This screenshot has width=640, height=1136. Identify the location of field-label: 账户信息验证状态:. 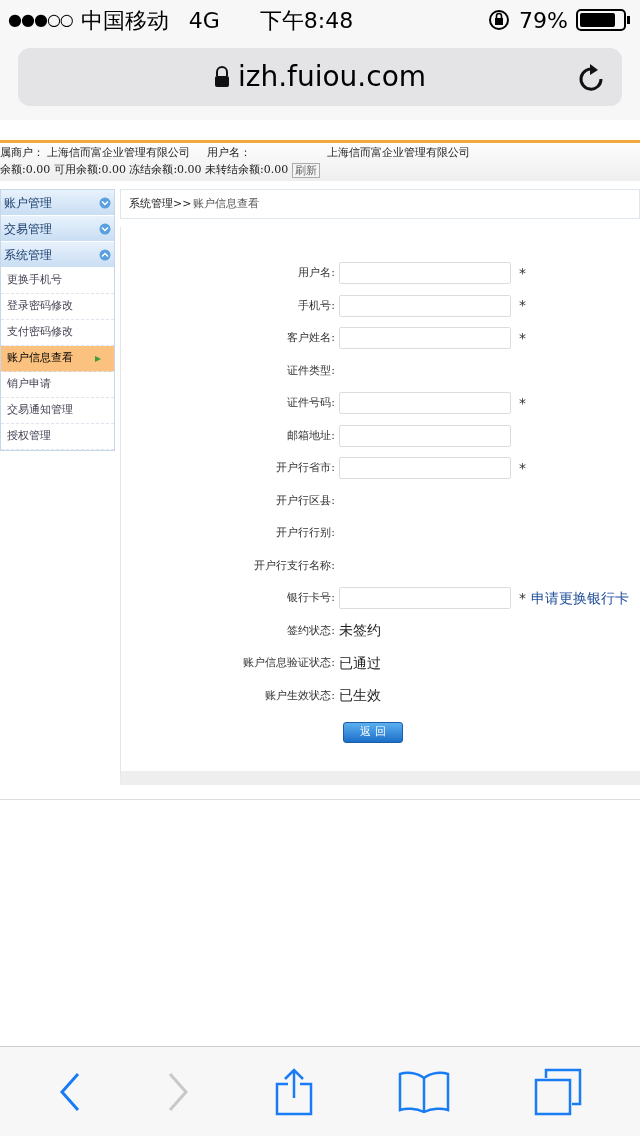
(289, 663).